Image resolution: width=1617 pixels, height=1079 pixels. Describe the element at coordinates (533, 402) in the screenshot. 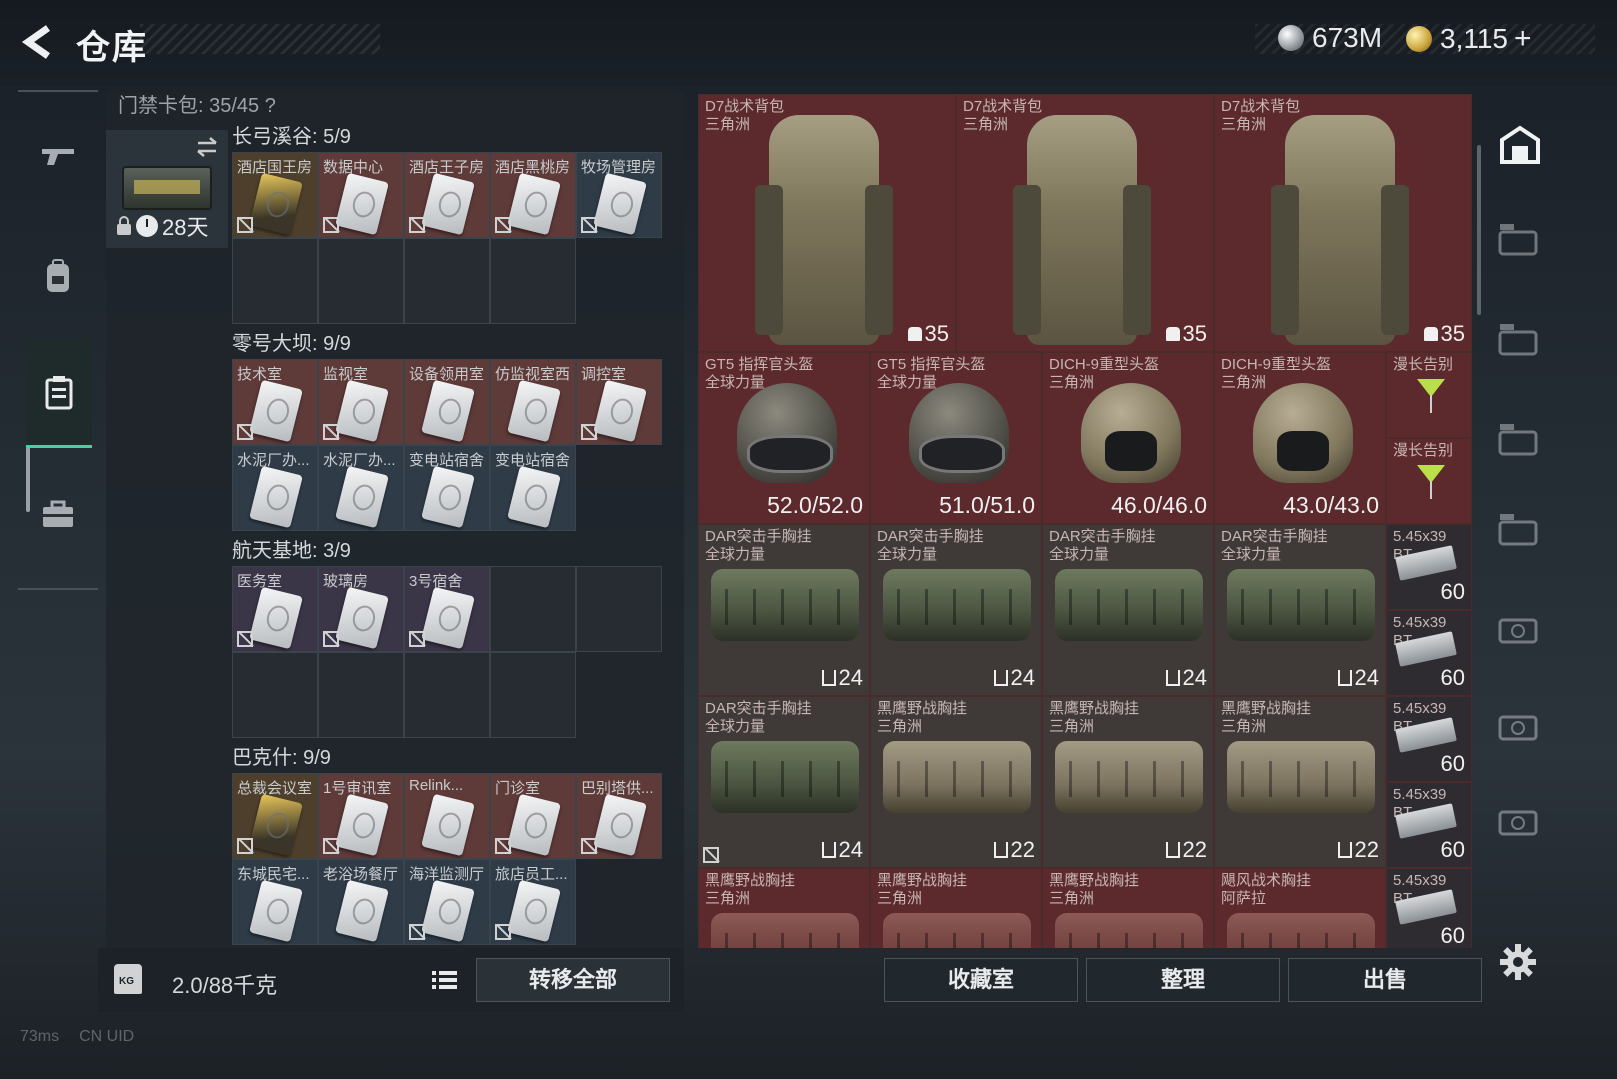

I see `keycard-slot: 仿监视室西` at that location.